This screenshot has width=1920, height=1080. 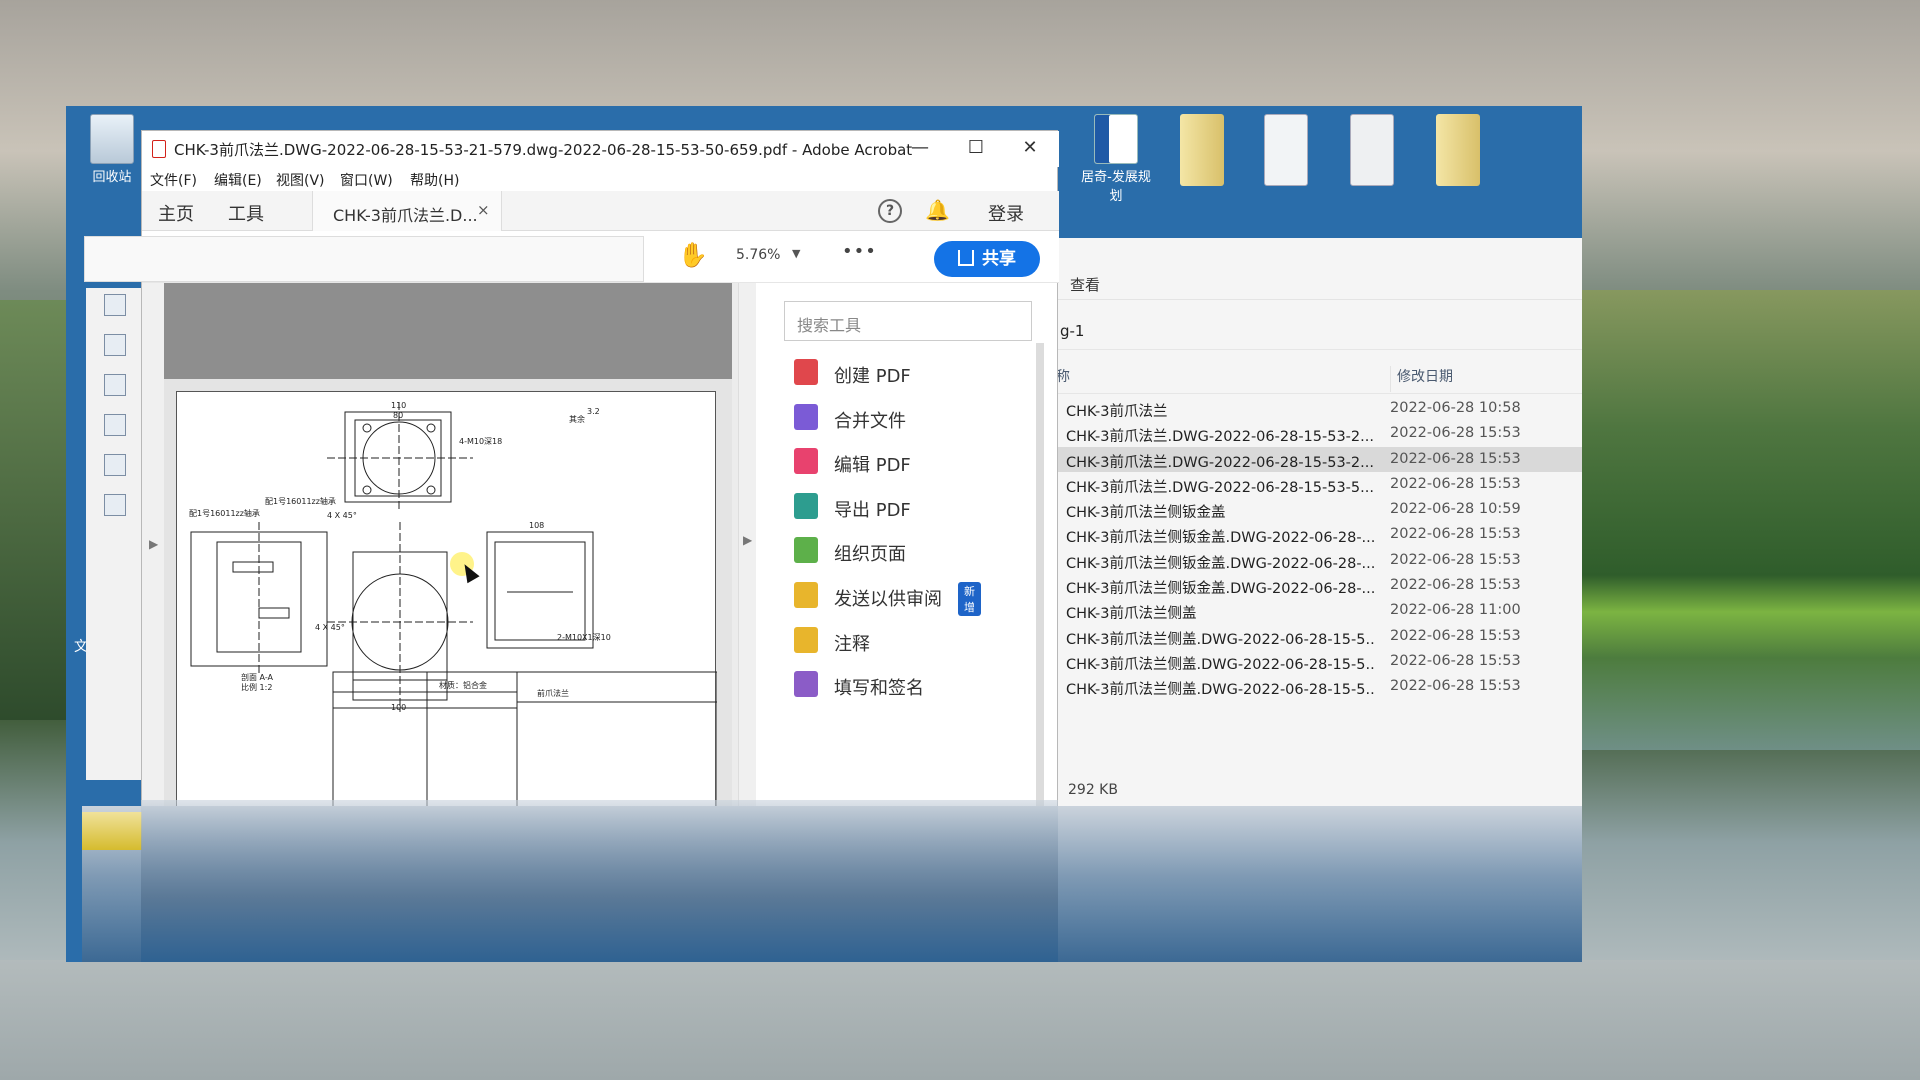 I want to click on section-label: 剖面 A-A, so click(x=257, y=677).